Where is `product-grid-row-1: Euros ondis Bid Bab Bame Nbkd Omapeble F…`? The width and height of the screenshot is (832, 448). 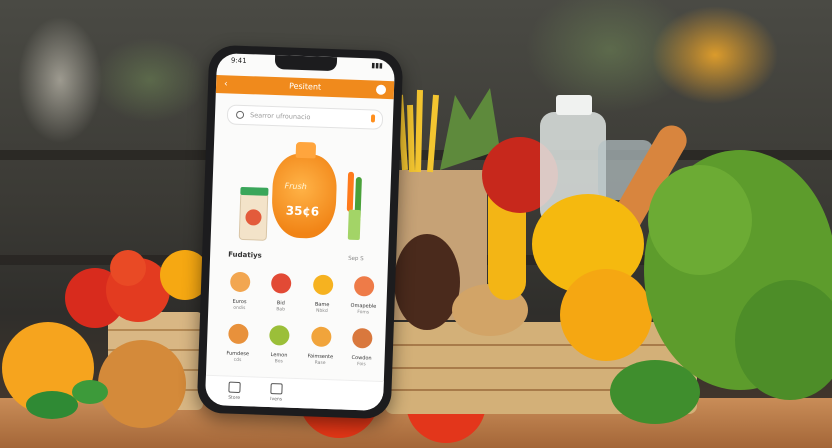
product-grid-row-1: Euros ondis Bid Bab Bame Nbkd Omapeble F… is located at coordinates (301, 293).